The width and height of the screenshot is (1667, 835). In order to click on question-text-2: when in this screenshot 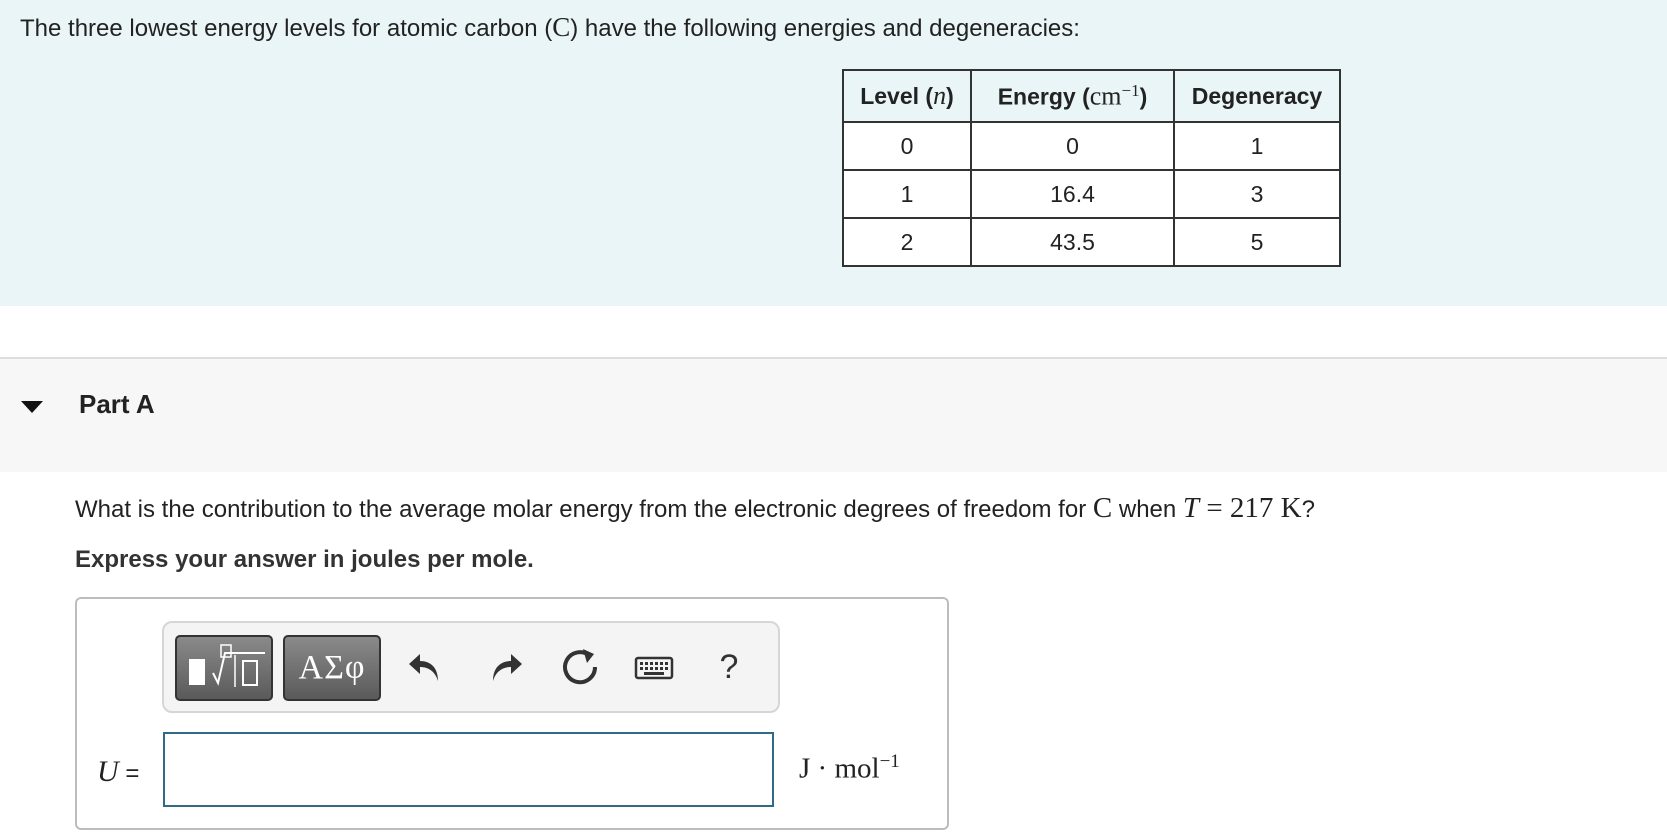, I will do `click(1147, 509)`.